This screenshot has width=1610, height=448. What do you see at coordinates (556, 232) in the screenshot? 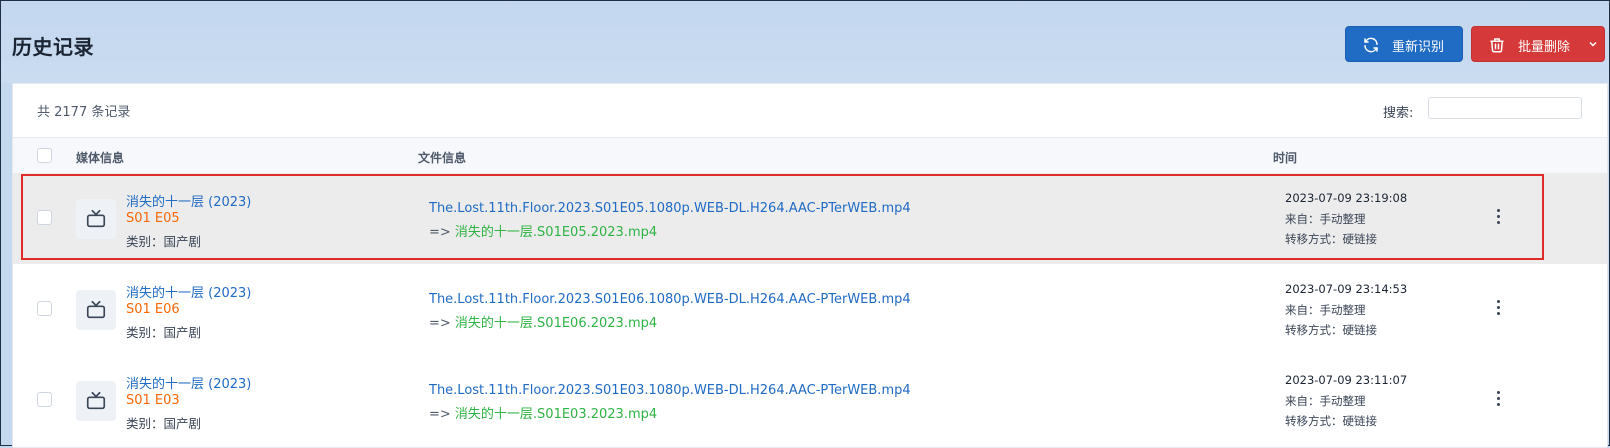
I see `destination-file-name: 消失的十一层.S01E05.2023.mp4` at bounding box center [556, 232].